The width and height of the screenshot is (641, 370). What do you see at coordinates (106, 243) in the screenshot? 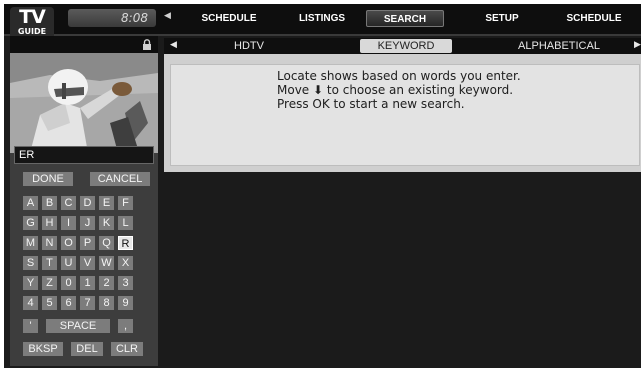
I see `key-q: Q` at bounding box center [106, 243].